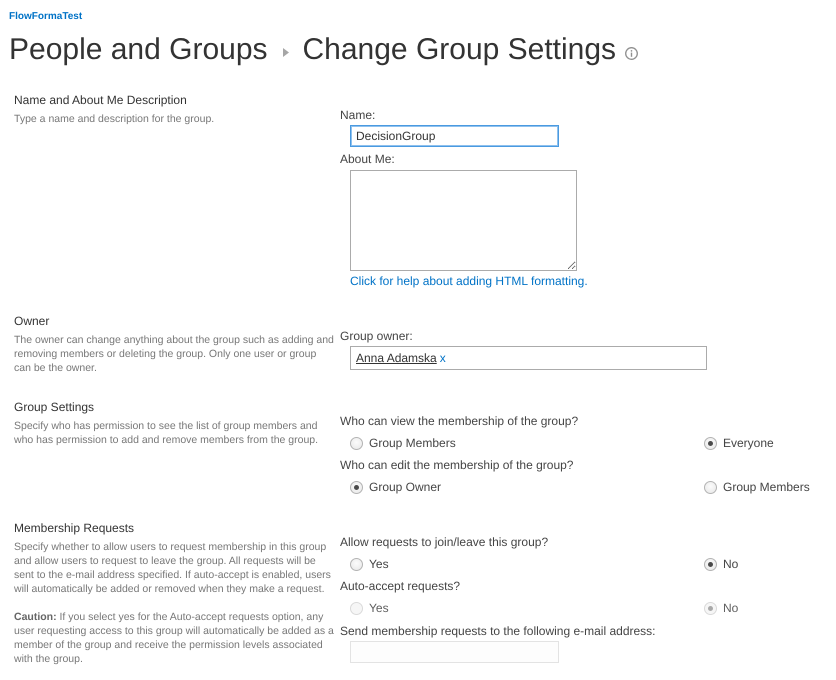 The height and width of the screenshot is (680, 836). I want to click on radio-label: No, so click(730, 564).